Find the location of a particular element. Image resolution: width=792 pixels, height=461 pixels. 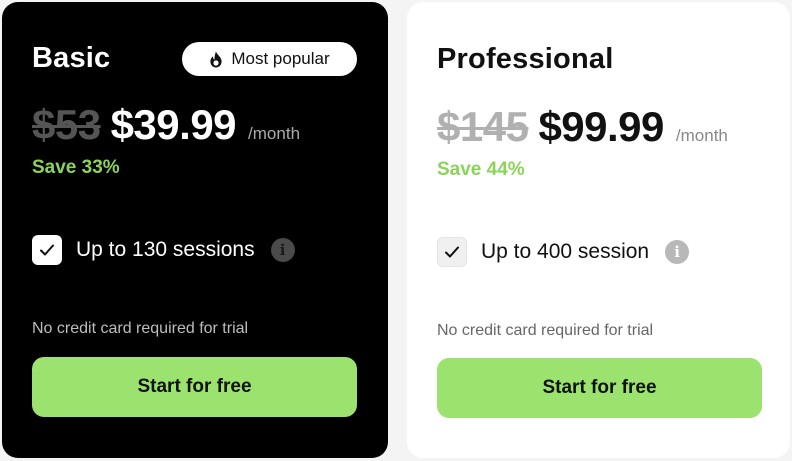

price-row: $53 $39.99 /month is located at coordinates (166, 125).